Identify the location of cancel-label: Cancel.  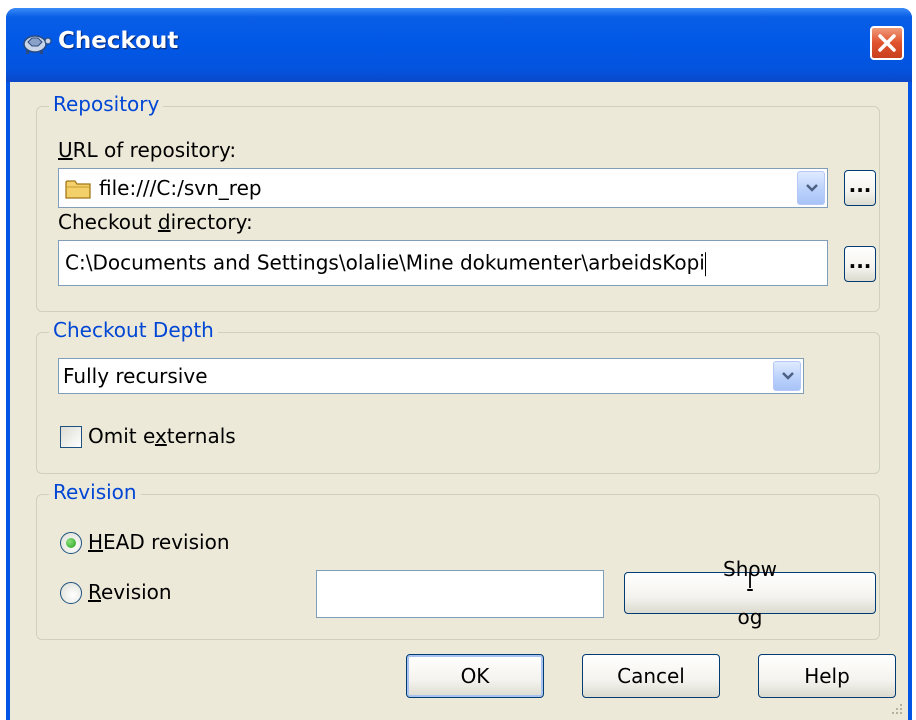
(651, 676).